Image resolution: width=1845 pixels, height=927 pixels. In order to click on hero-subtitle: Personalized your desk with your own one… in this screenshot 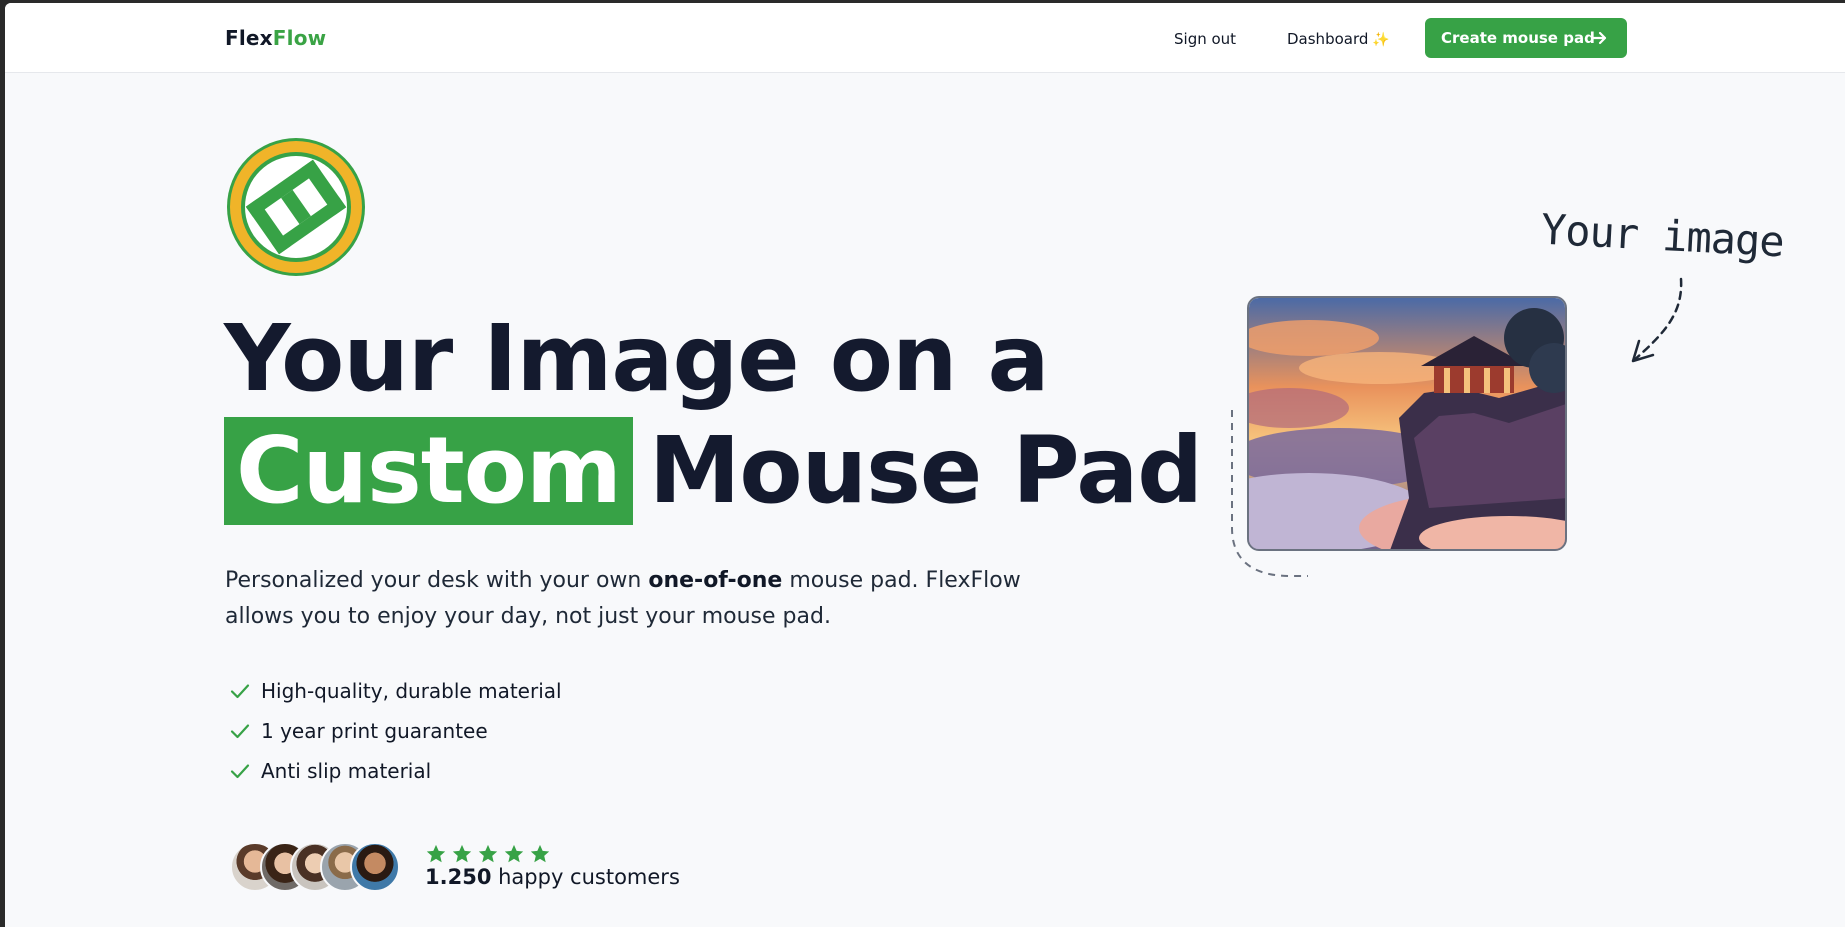, I will do `click(635, 599)`.